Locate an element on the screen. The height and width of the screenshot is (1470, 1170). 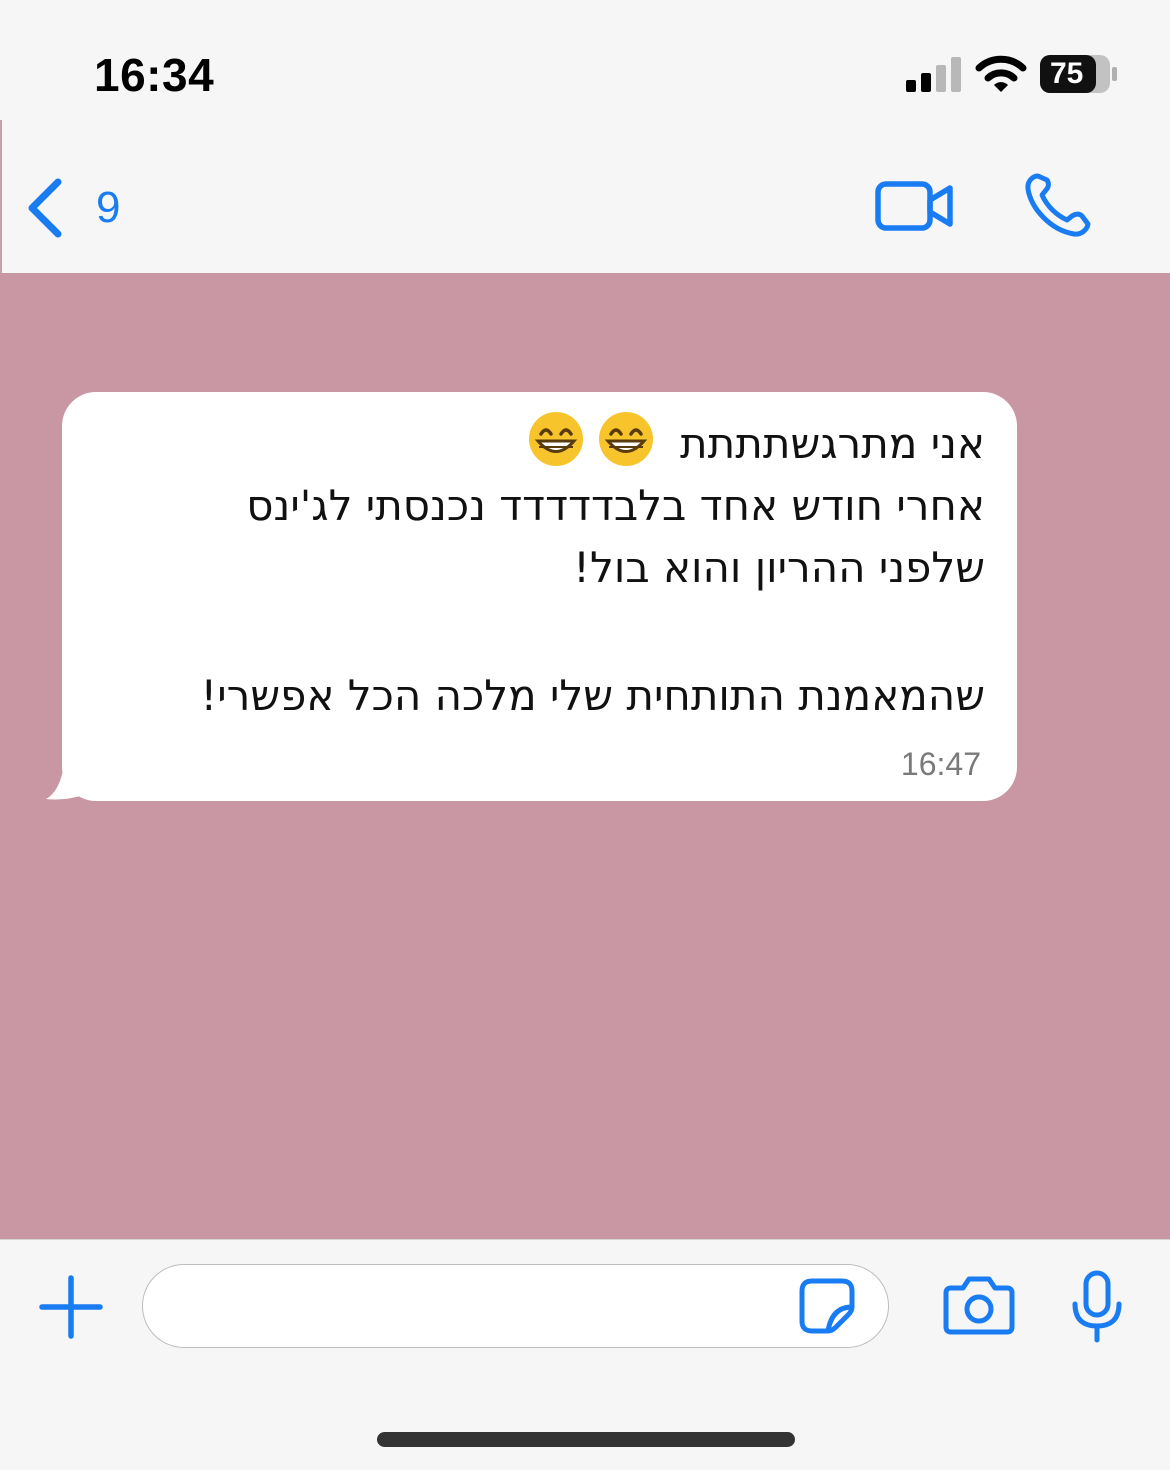
chevron-left-icon is located at coordinates (45, 208).